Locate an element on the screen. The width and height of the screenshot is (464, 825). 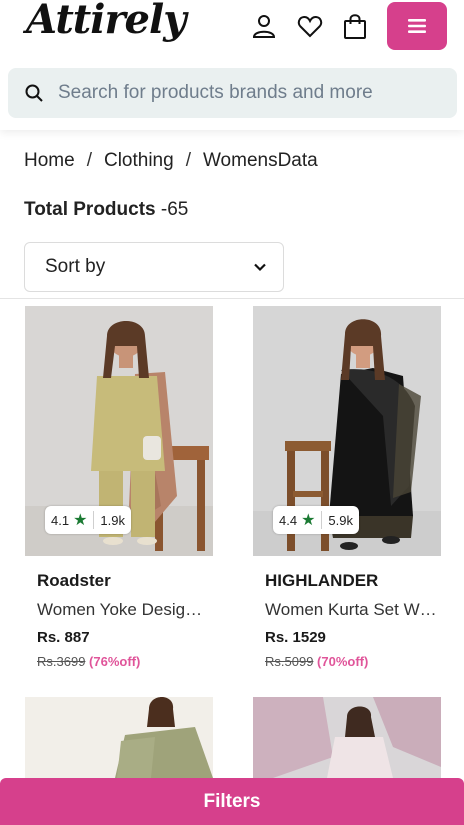
total-products: Total Products -65 is located at coordinates (106, 210).